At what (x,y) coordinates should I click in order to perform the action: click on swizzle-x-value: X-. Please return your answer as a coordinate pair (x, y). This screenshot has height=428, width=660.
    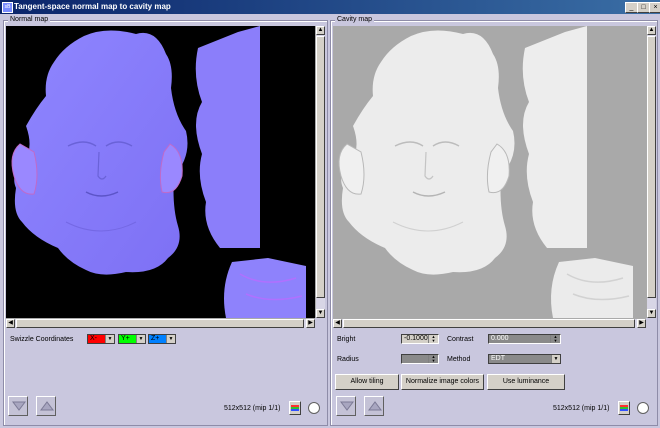
    Looking at the image, I should click on (93, 338).